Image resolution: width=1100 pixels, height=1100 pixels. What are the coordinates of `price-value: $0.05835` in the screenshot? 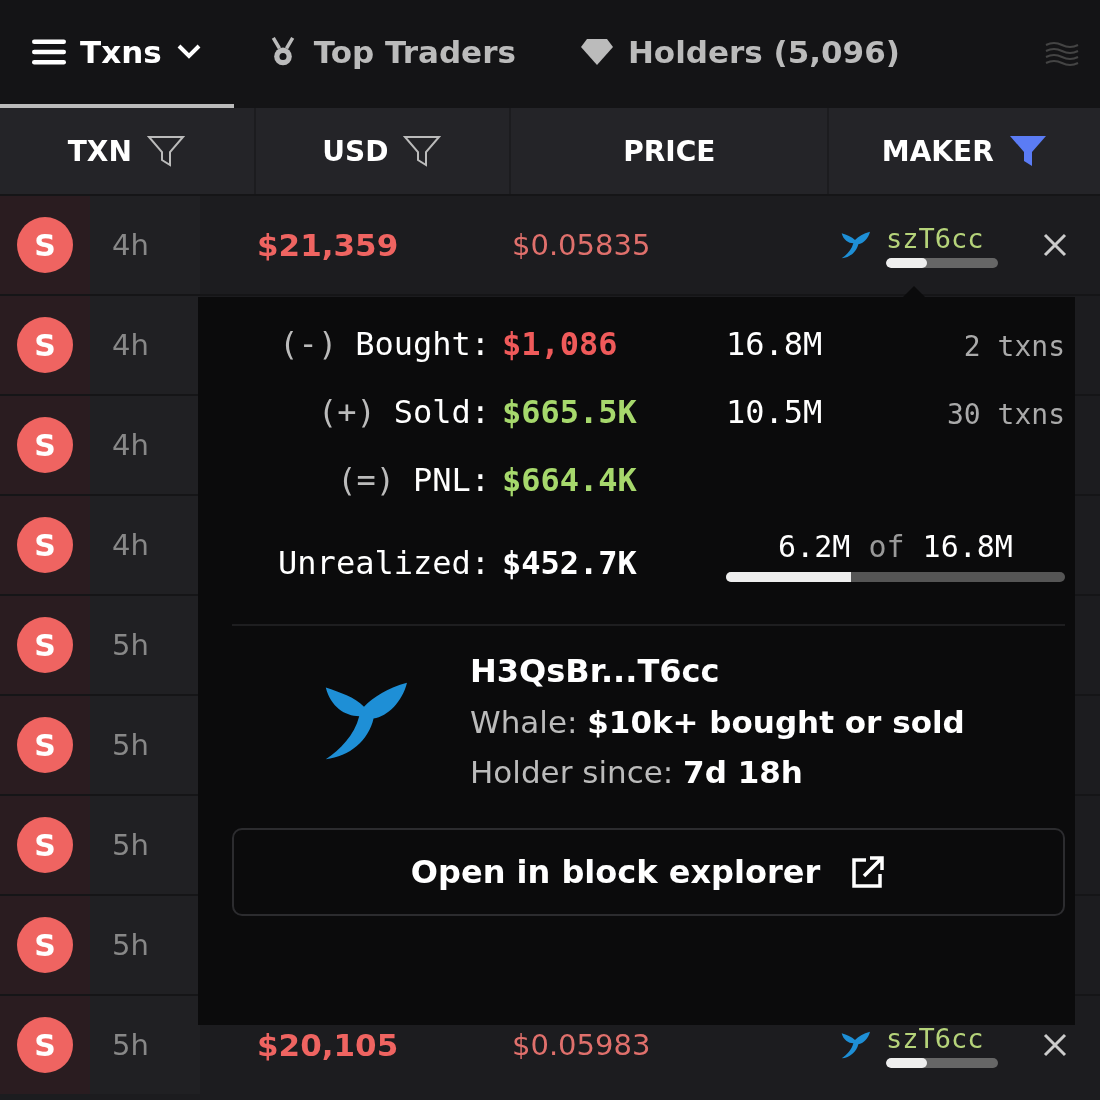 It's located at (581, 245).